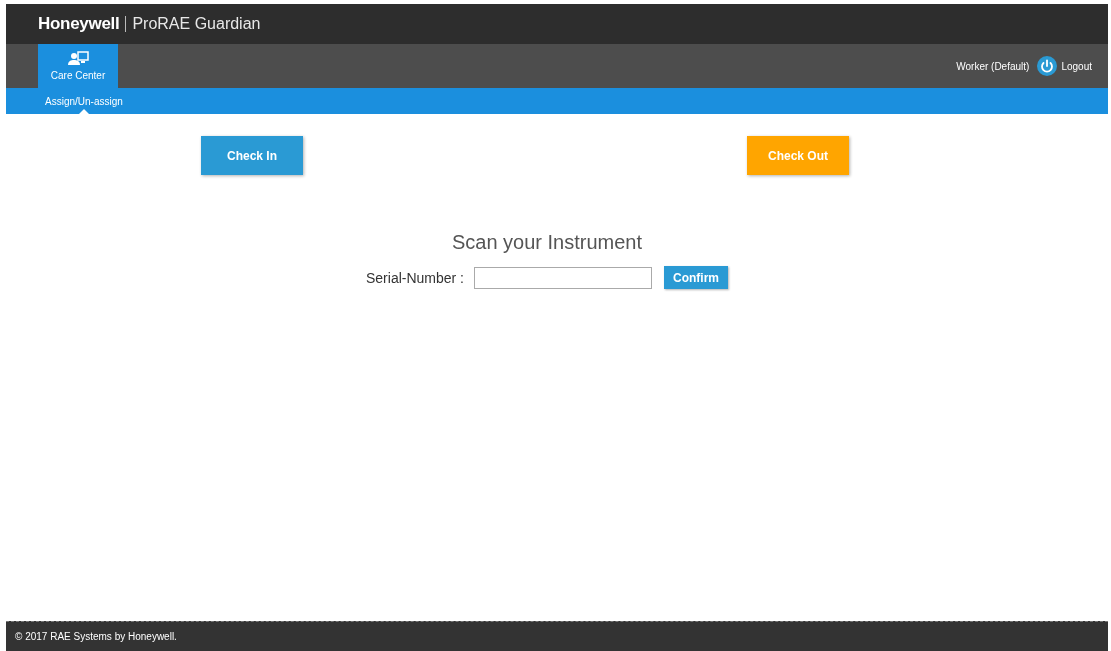  Describe the element at coordinates (83, 111) in the screenshot. I see `selected-pointer-icon` at that location.